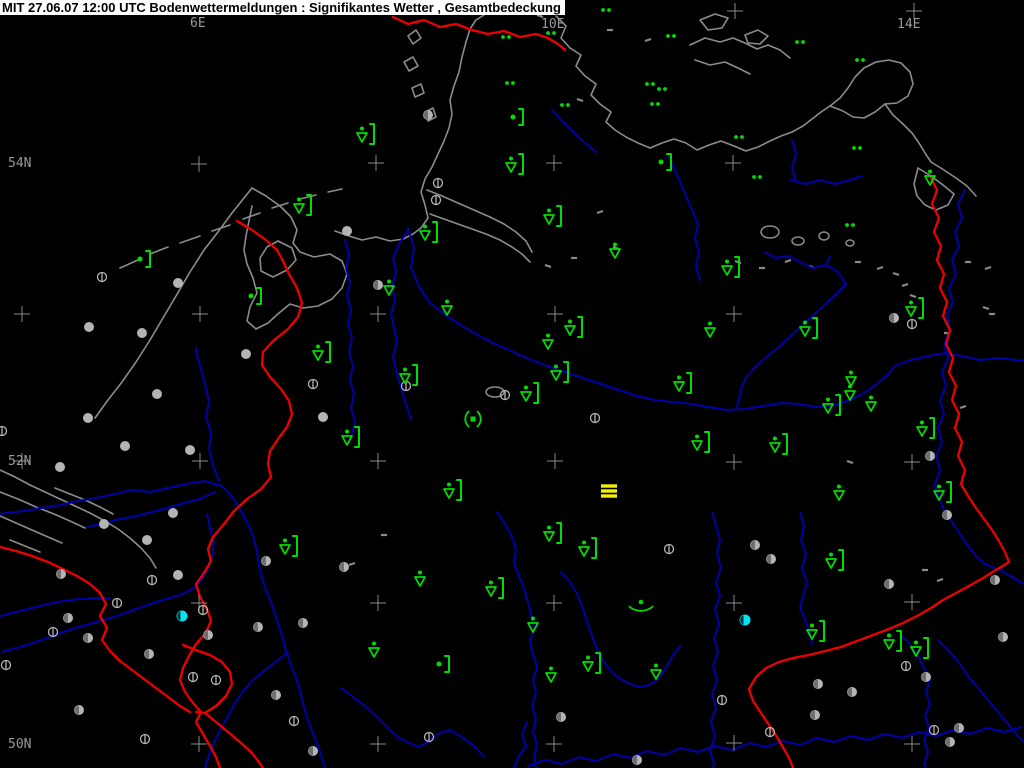 This screenshot has height=768, width=1024. Describe the element at coordinates (641, 605) in the screenshot. I see `weather-symbol-arc-dot` at that location.